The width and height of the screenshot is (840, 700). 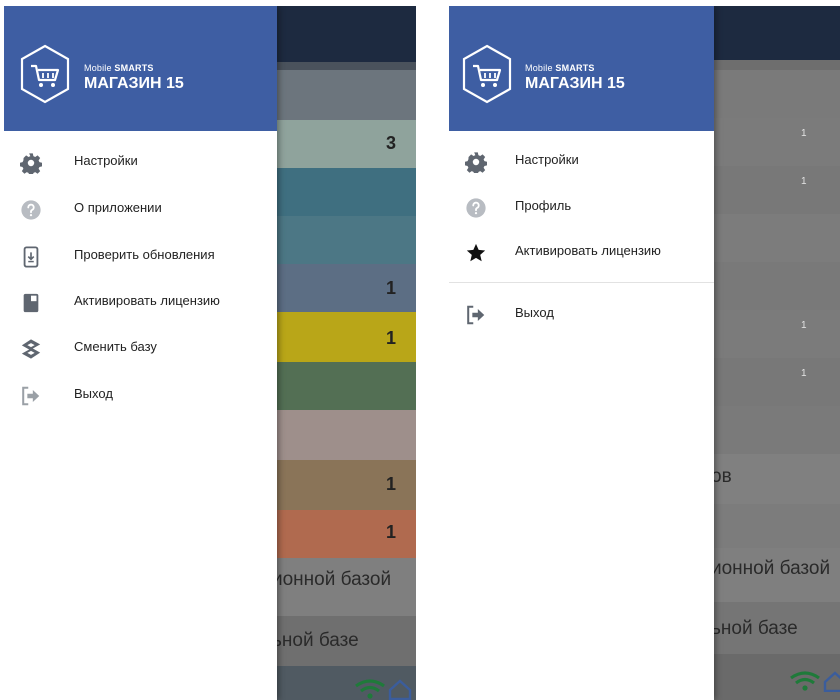 I want to click on menu-item-label: О приложении, so click(x=118, y=207).